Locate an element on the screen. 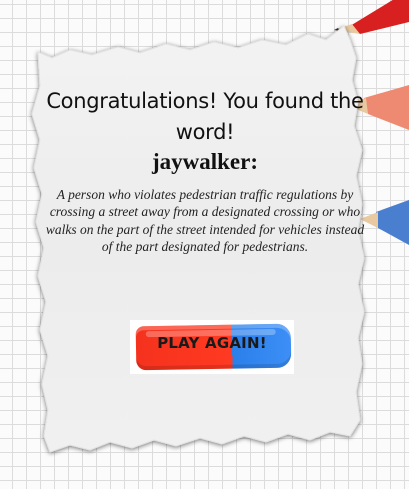 The height and width of the screenshot is (489, 409). play-again-label: PLAY AGAIN! is located at coordinates (212, 343).